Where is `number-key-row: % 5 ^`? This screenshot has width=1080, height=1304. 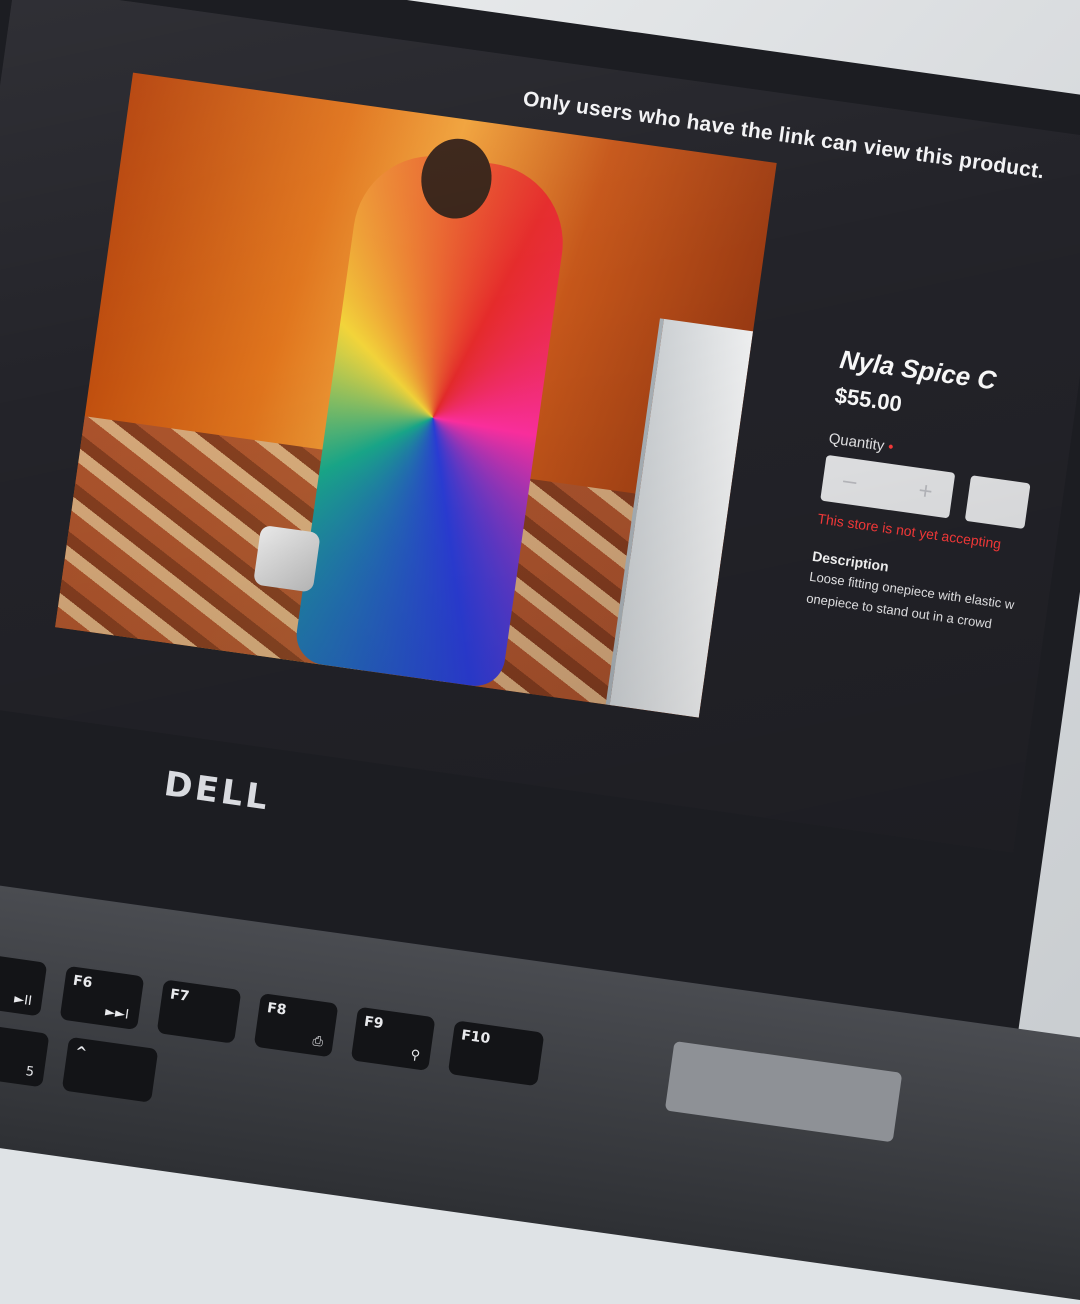 number-key-row: % 5 ^ is located at coordinates (79, 1062).